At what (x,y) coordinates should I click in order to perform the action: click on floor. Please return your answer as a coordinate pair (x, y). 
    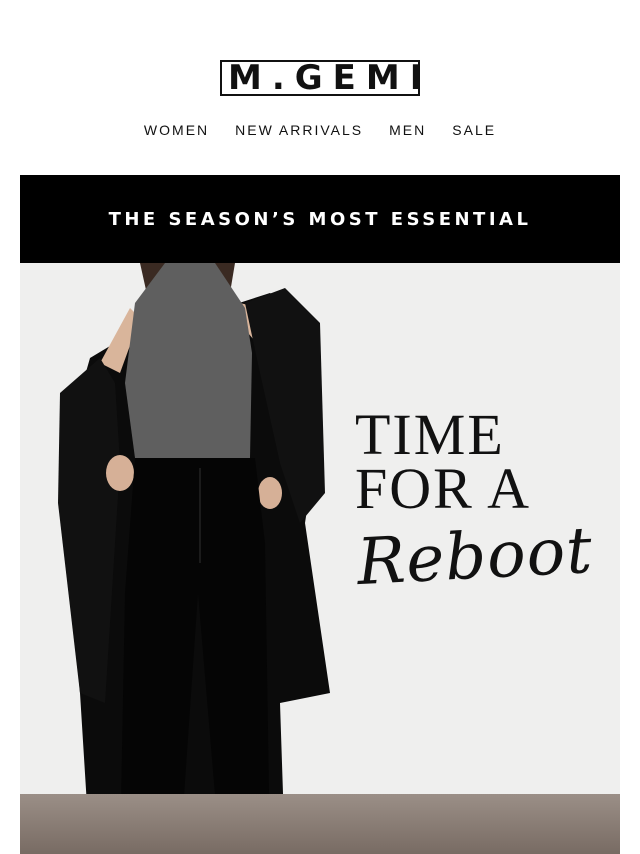
    Looking at the image, I should click on (320, 824).